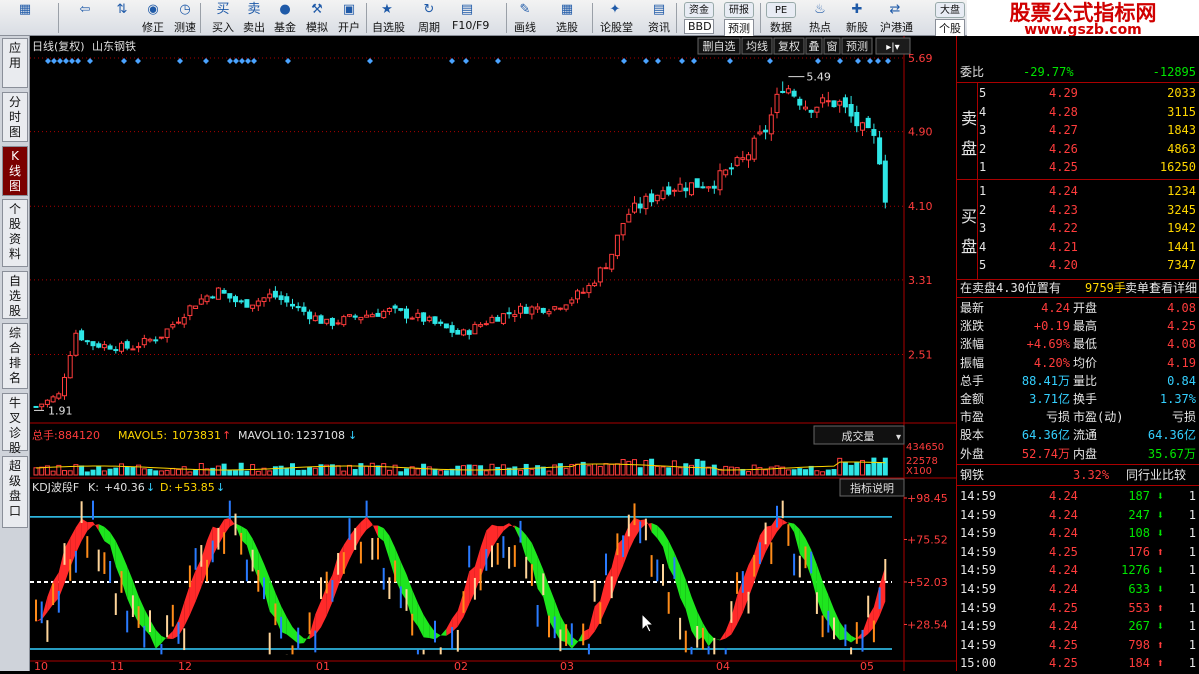 The height and width of the screenshot is (674, 1199). Describe the element at coordinates (1078, 496) in the screenshot. I see `tick-row: 14:59 4.24 187 ⬇ 1` at that location.